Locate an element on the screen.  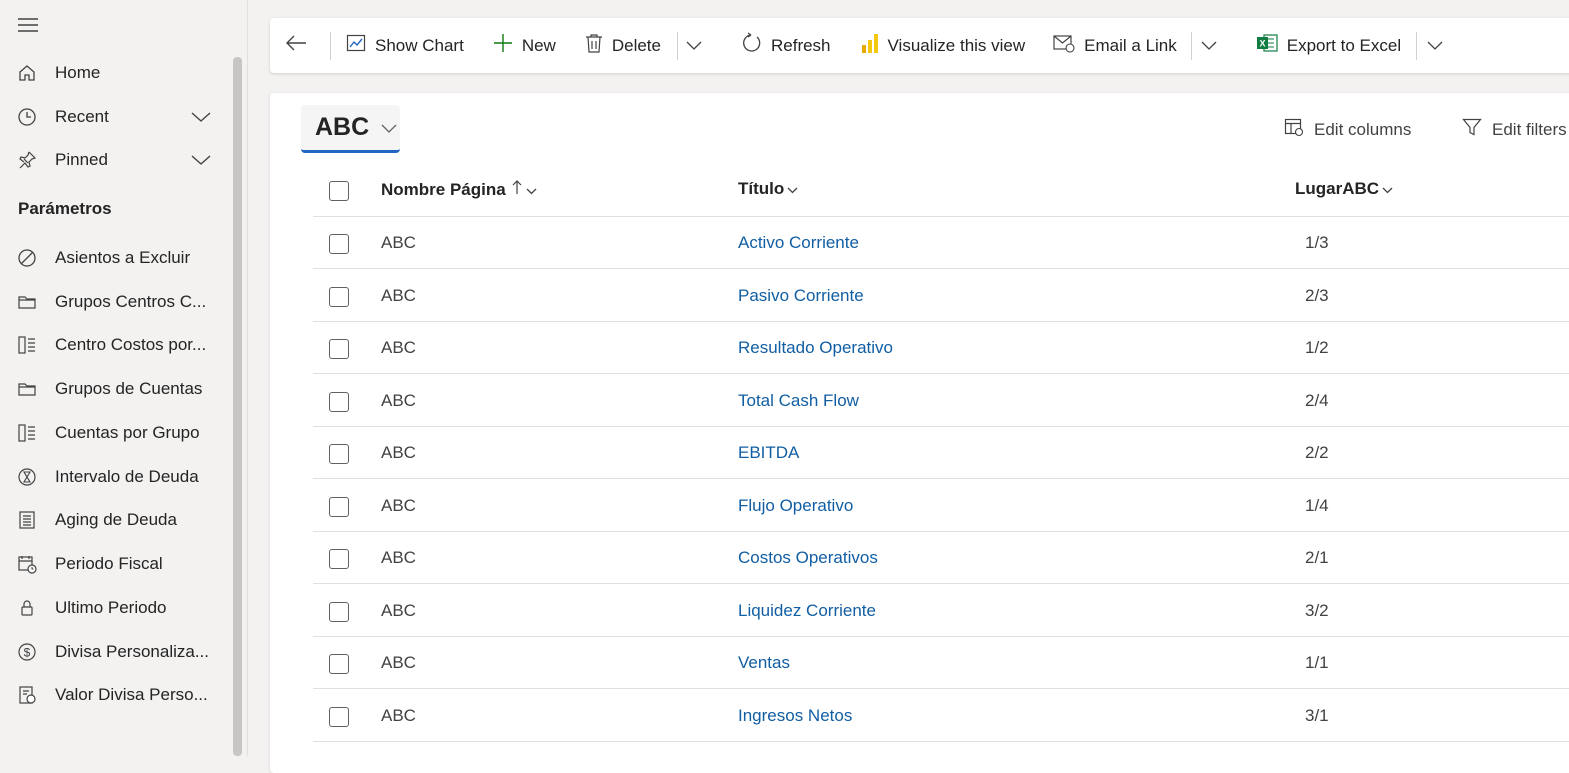
cell-lugarabc: 3/1 is located at coordinates (1317, 715).